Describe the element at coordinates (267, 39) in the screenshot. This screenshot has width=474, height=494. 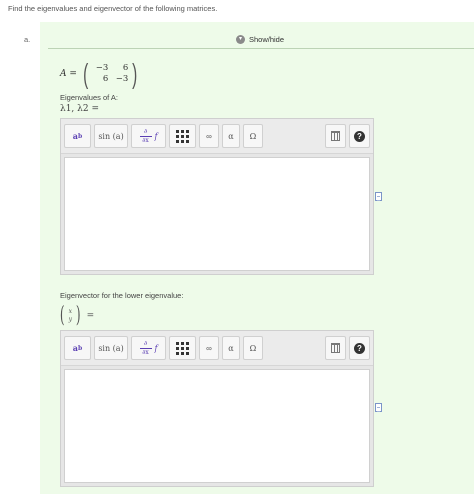
I see `show-hide-label: Show/hide` at that location.